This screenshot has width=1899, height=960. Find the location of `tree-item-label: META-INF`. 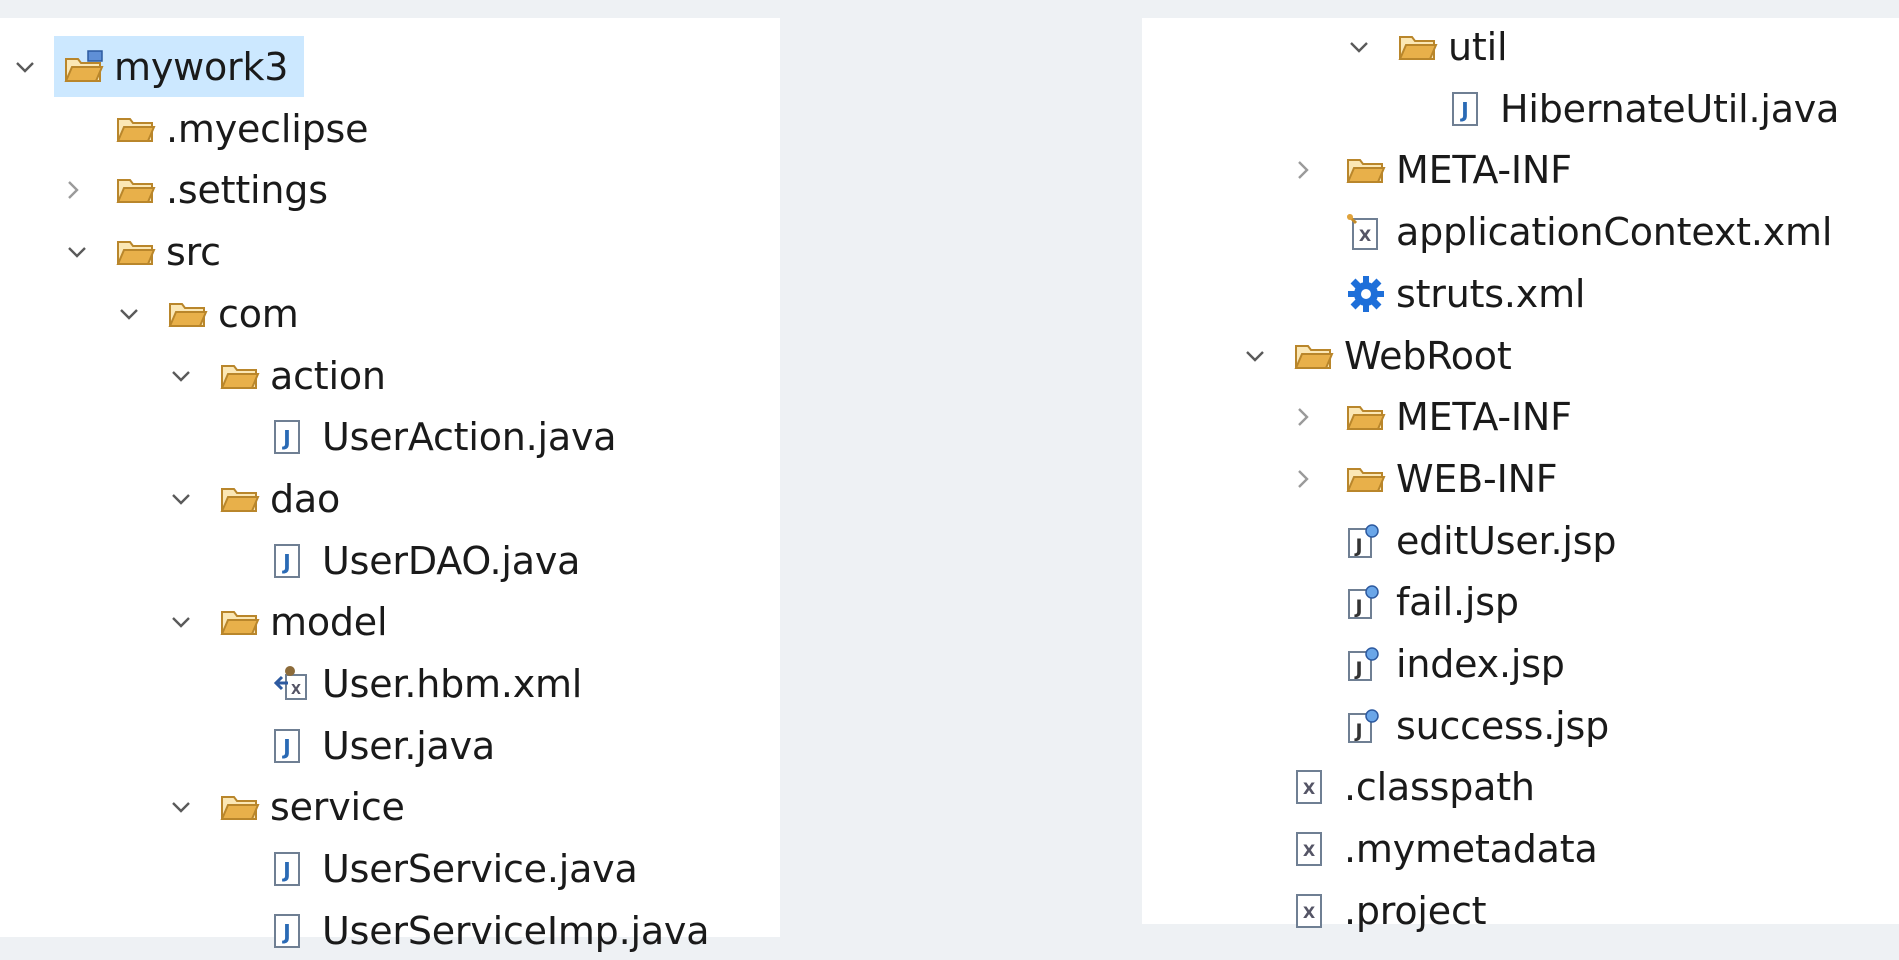

tree-item-label: META-INF is located at coordinates (1484, 170).